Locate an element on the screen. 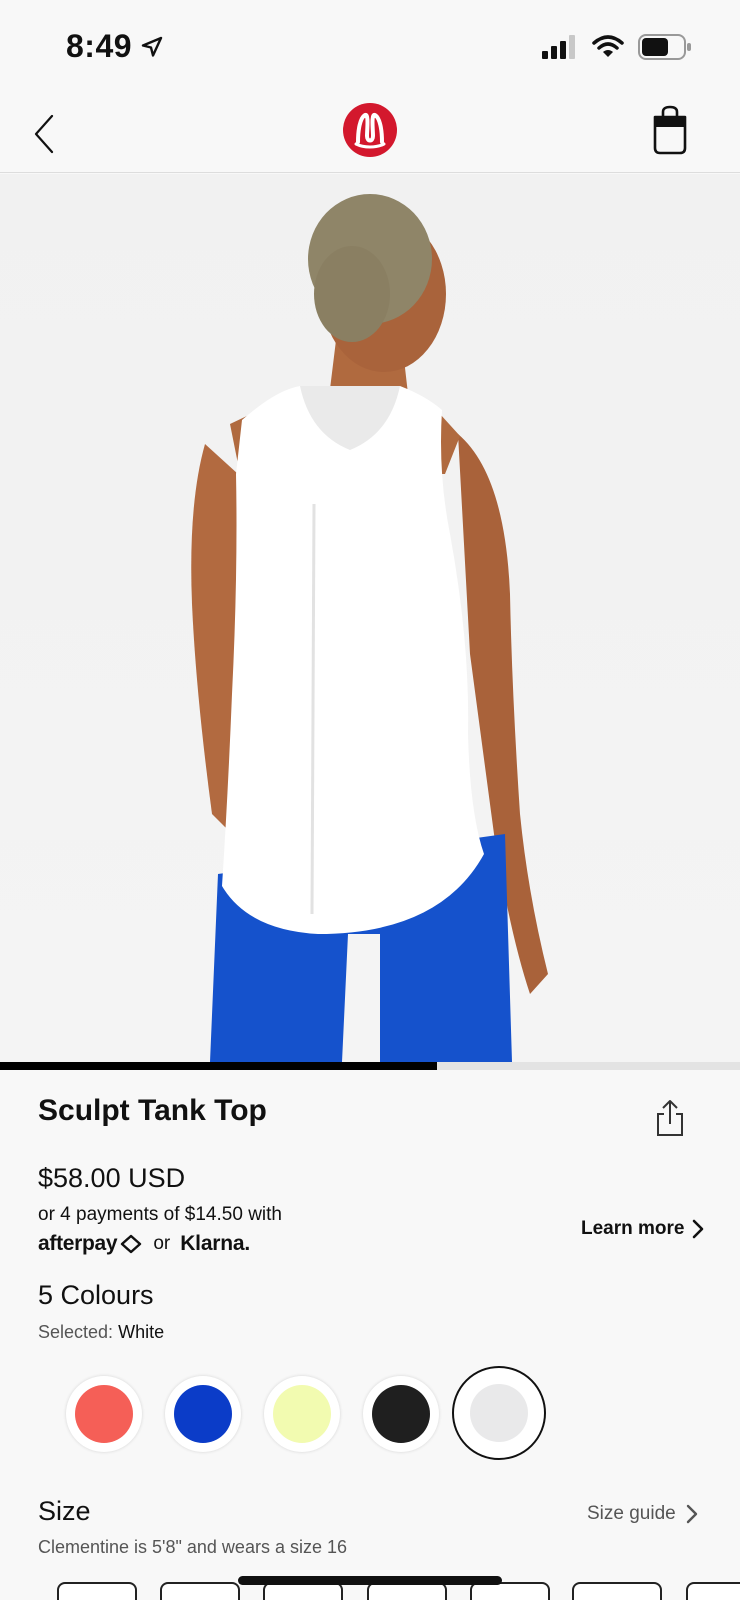 Image resolution: width=740 pixels, height=1600 pixels. colour-swatch-white is located at coordinates (499, 1413).